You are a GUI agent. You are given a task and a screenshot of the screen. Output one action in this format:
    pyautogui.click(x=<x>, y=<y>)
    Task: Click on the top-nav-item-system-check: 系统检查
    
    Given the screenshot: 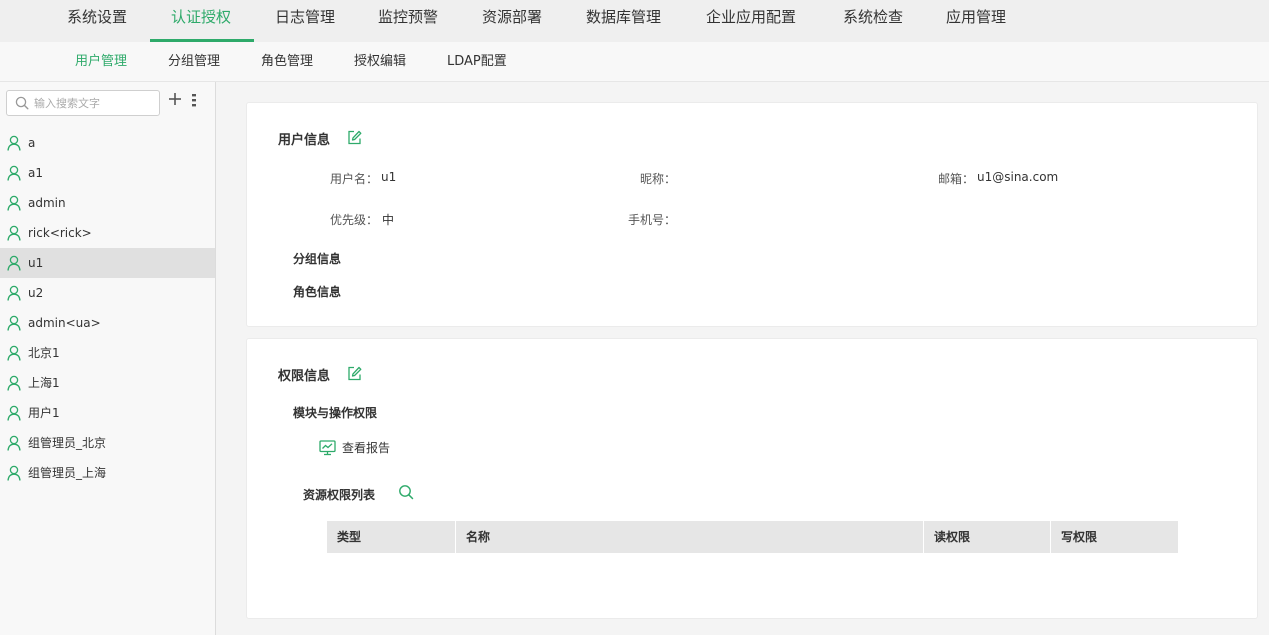 What is the action you would take?
    pyautogui.click(x=873, y=21)
    